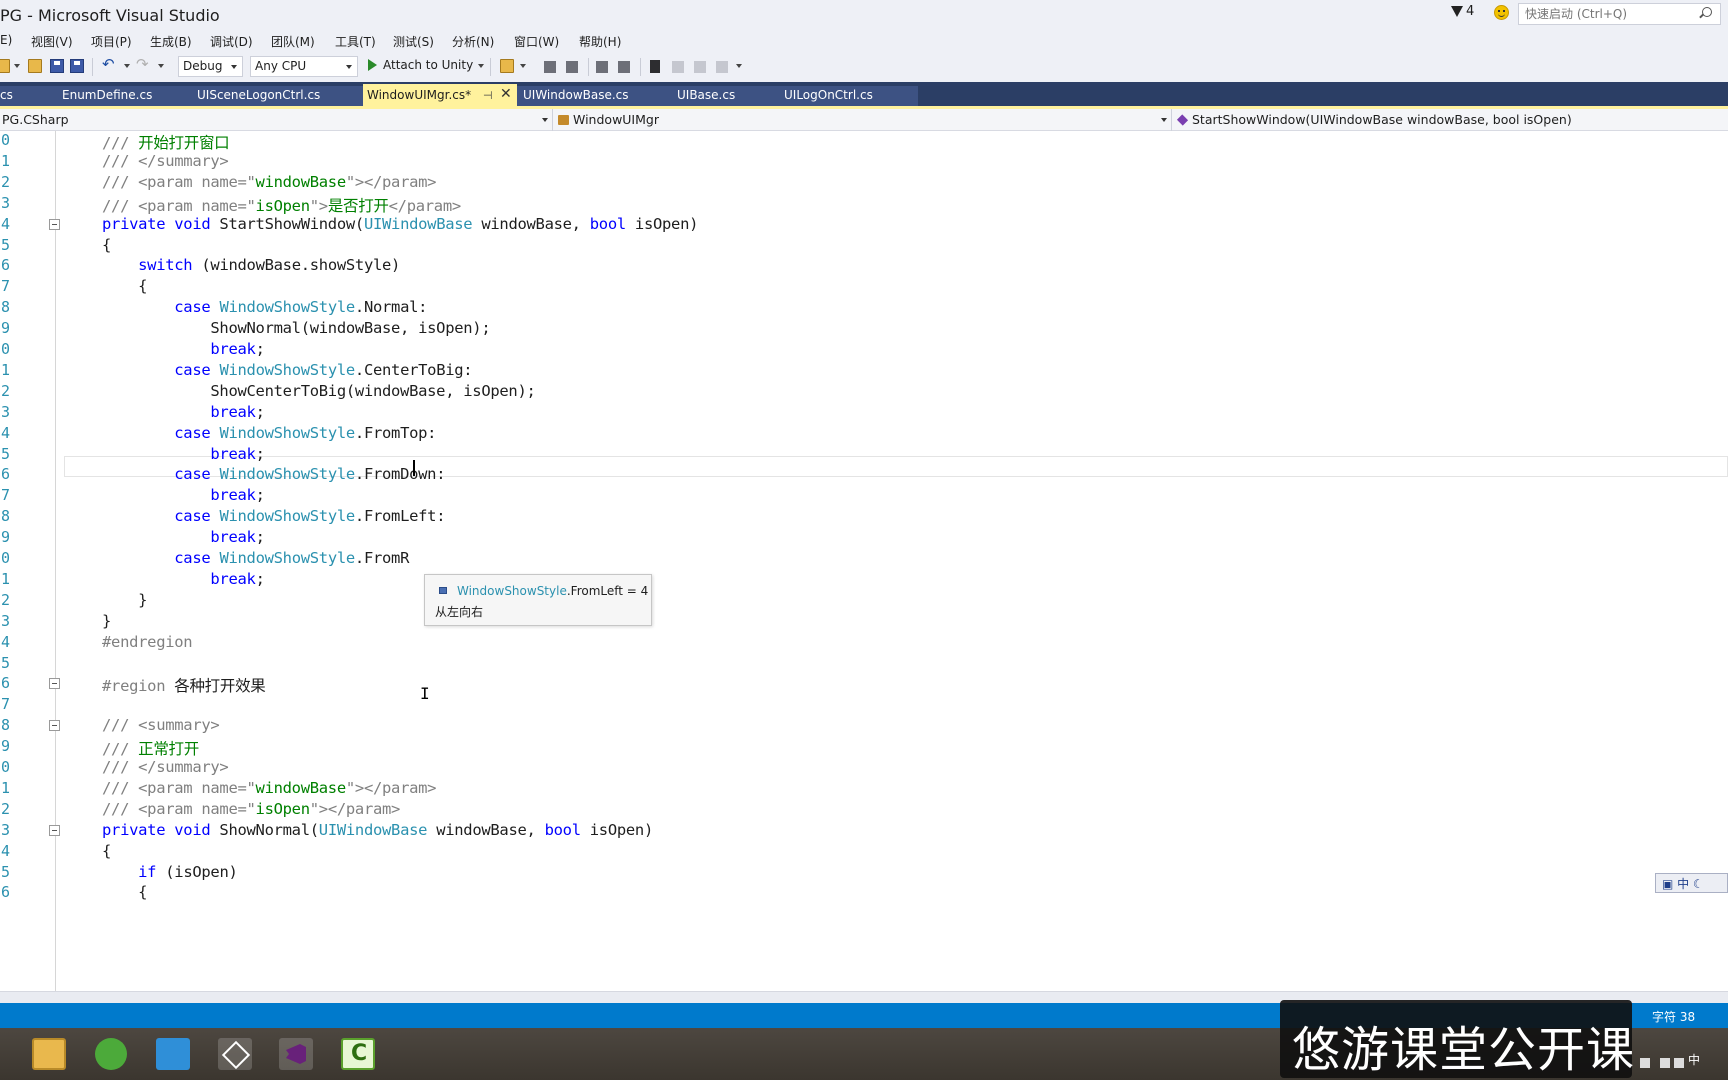  What do you see at coordinates (35, 66) in the screenshot?
I see `open-file-icon` at bounding box center [35, 66].